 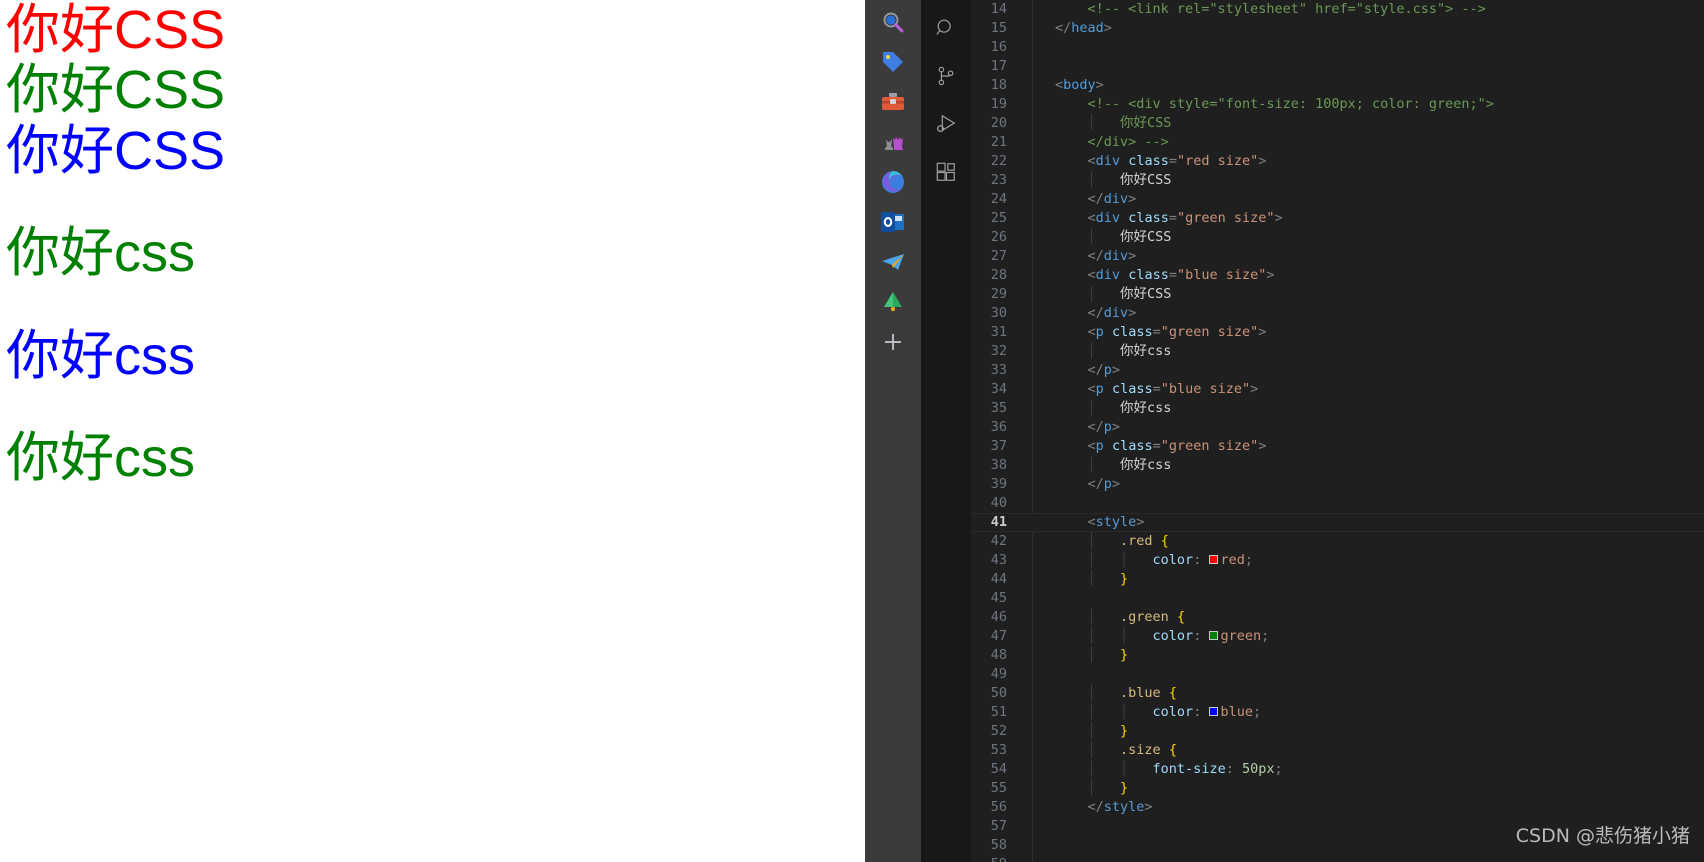 What do you see at coordinates (1337, 218) in the screenshot?
I see `code-line-25: 25 <div class="green size">` at bounding box center [1337, 218].